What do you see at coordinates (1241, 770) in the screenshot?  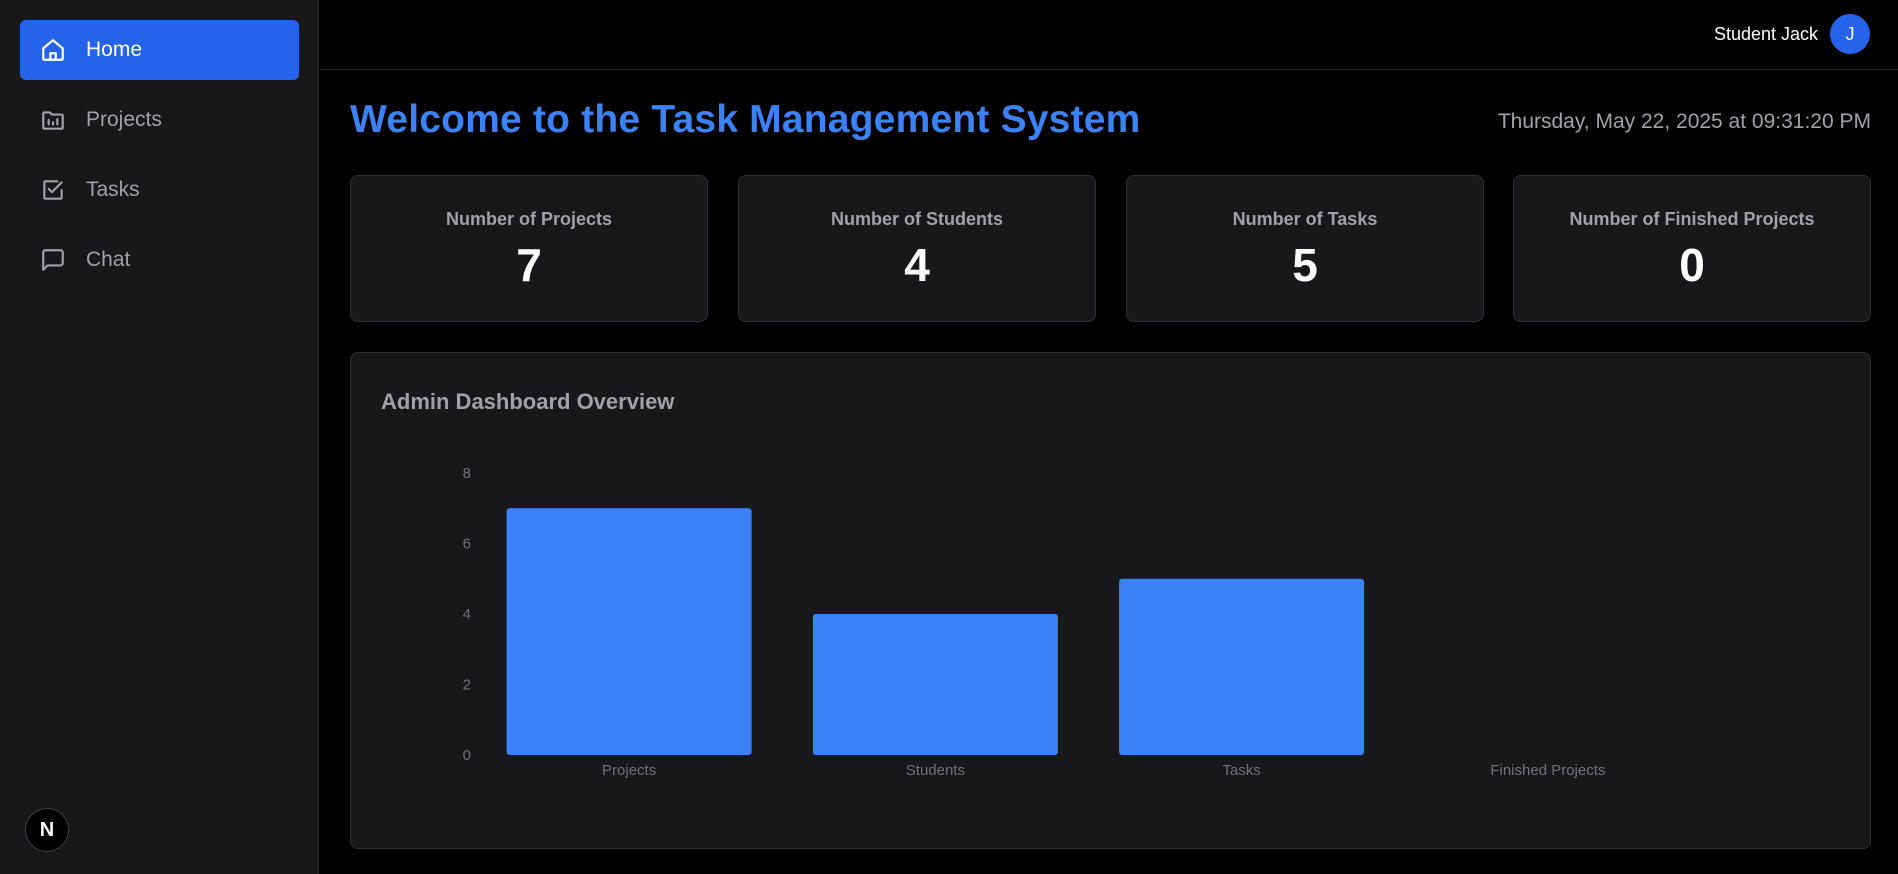 I see `x-tick-label: Tasks` at bounding box center [1241, 770].